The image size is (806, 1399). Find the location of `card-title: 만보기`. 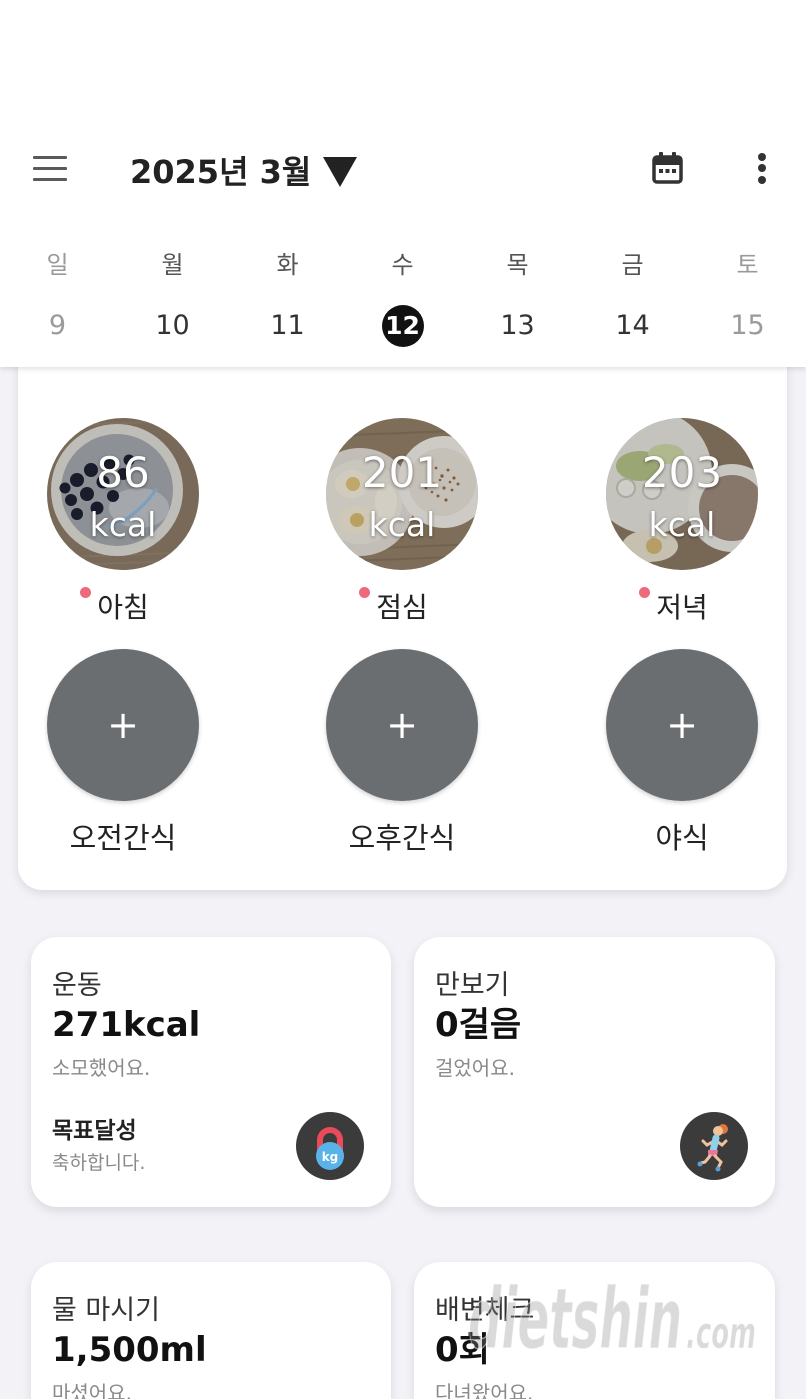

card-title: 만보기 is located at coordinates (472, 985).